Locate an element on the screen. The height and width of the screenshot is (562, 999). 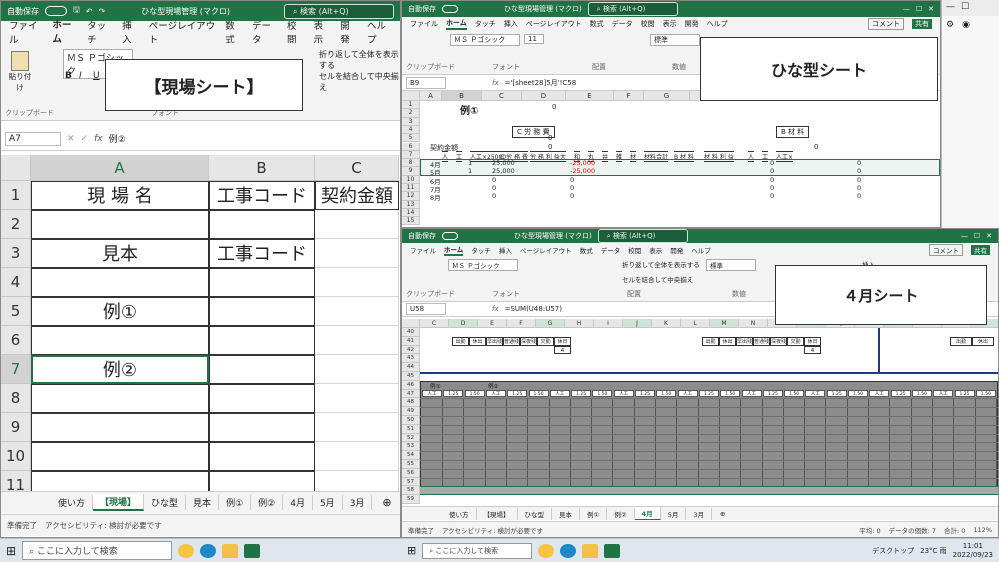
column-header: J is located at coordinates (637, 323).